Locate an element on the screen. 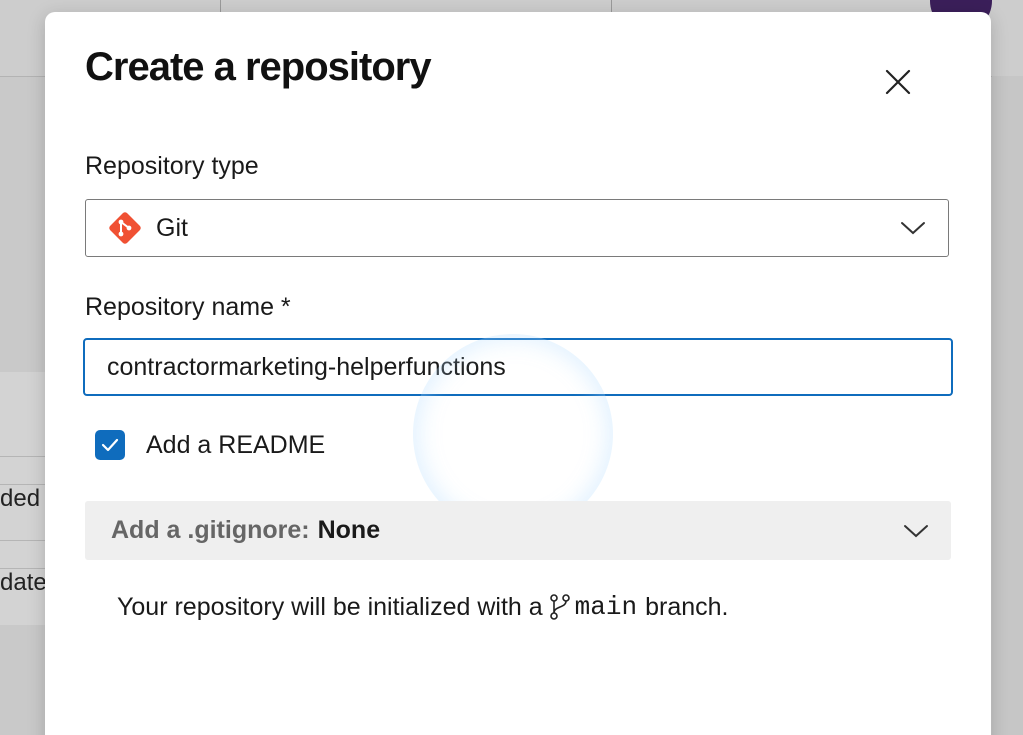  git-icon is located at coordinates (125, 228).